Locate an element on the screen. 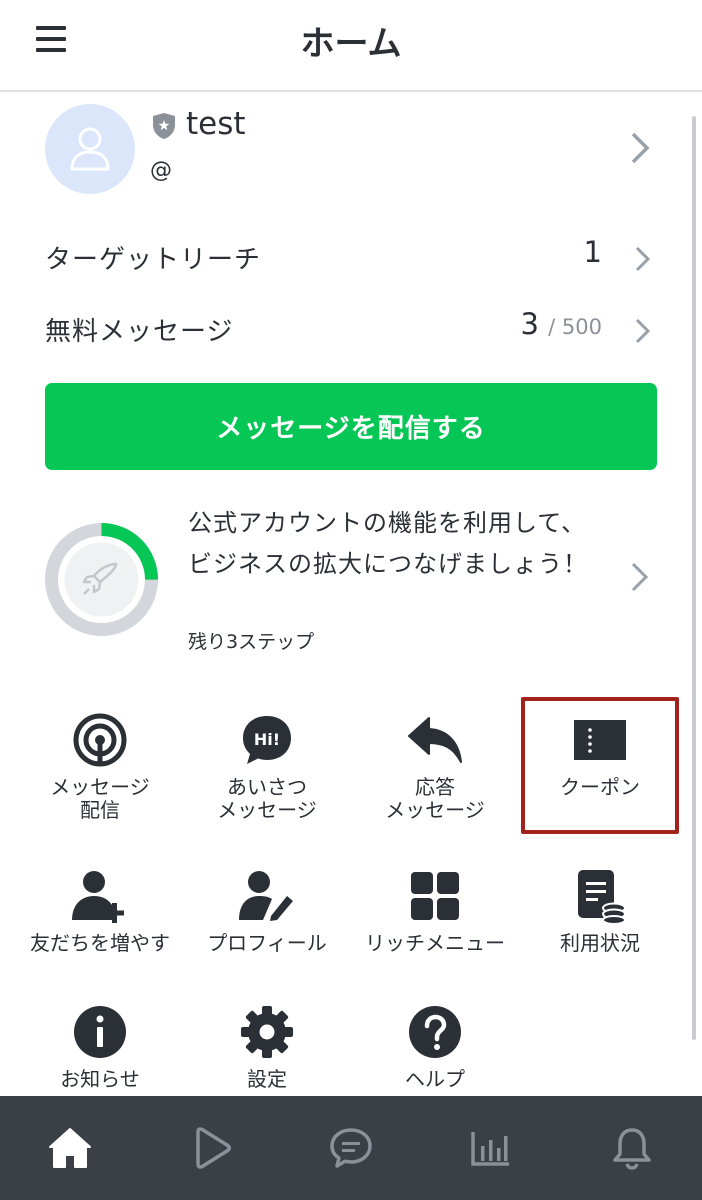 This screenshot has height=1200, width=702. feature-profile: プロフィール is located at coordinates (267, 911).